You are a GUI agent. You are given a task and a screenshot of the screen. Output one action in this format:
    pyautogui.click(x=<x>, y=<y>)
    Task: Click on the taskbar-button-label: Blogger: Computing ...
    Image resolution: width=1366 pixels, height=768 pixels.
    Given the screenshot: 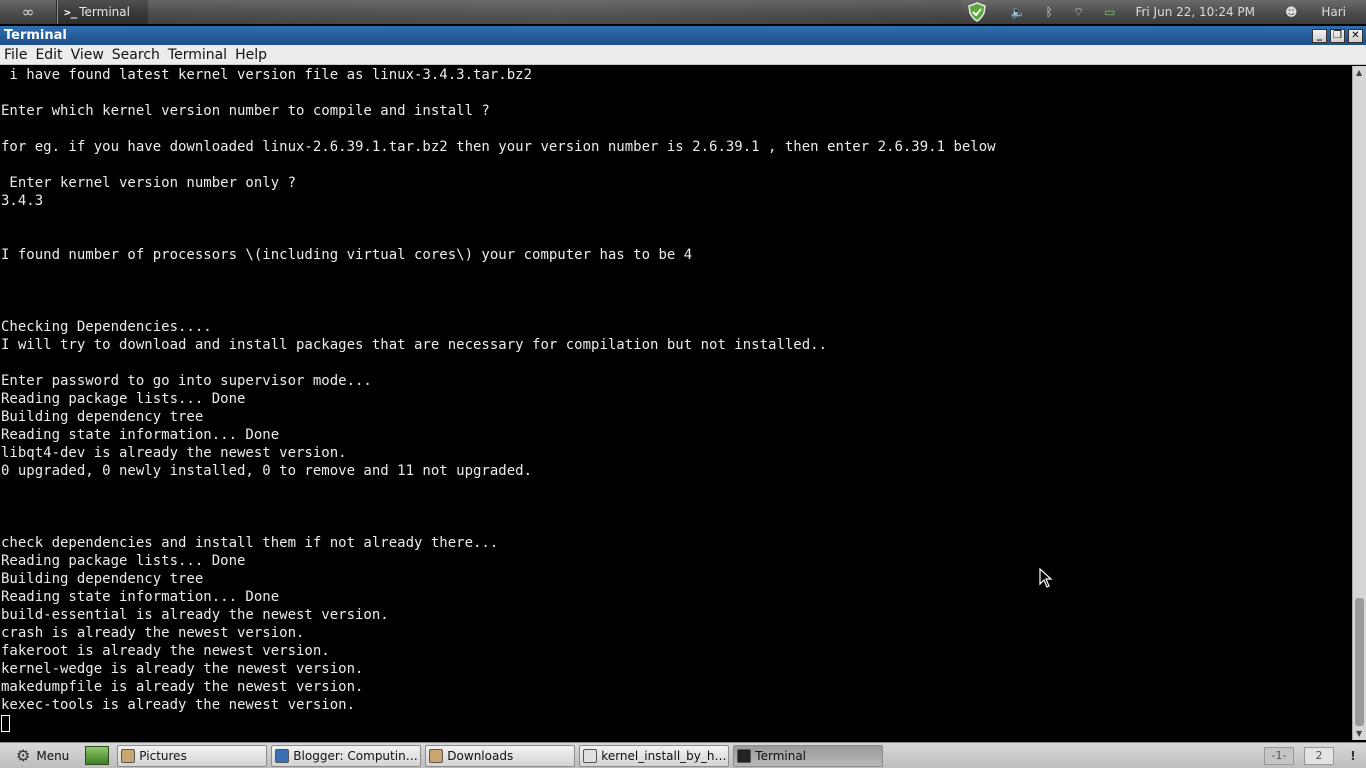 What is the action you would take?
    pyautogui.click(x=357, y=755)
    